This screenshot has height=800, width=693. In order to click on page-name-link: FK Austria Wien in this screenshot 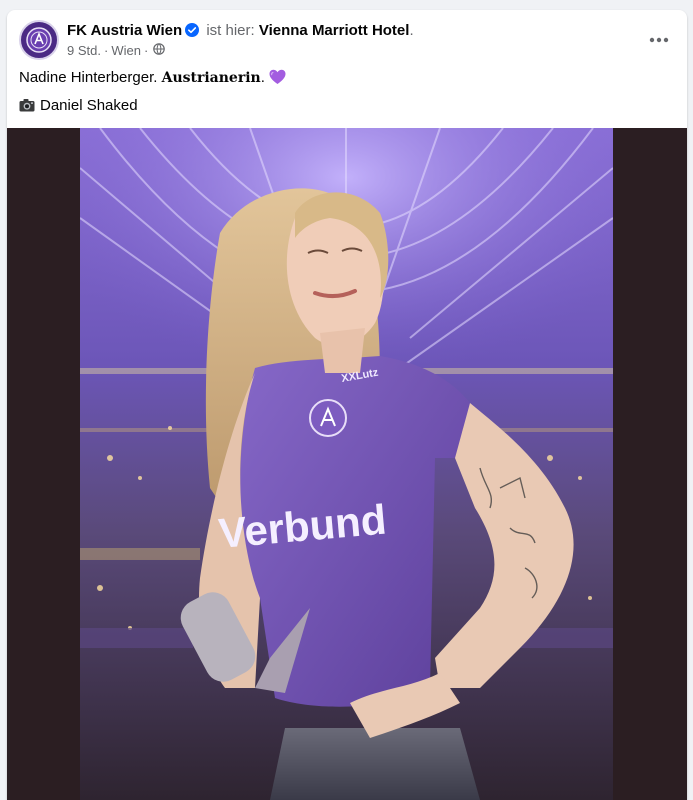, I will do `click(124, 30)`.